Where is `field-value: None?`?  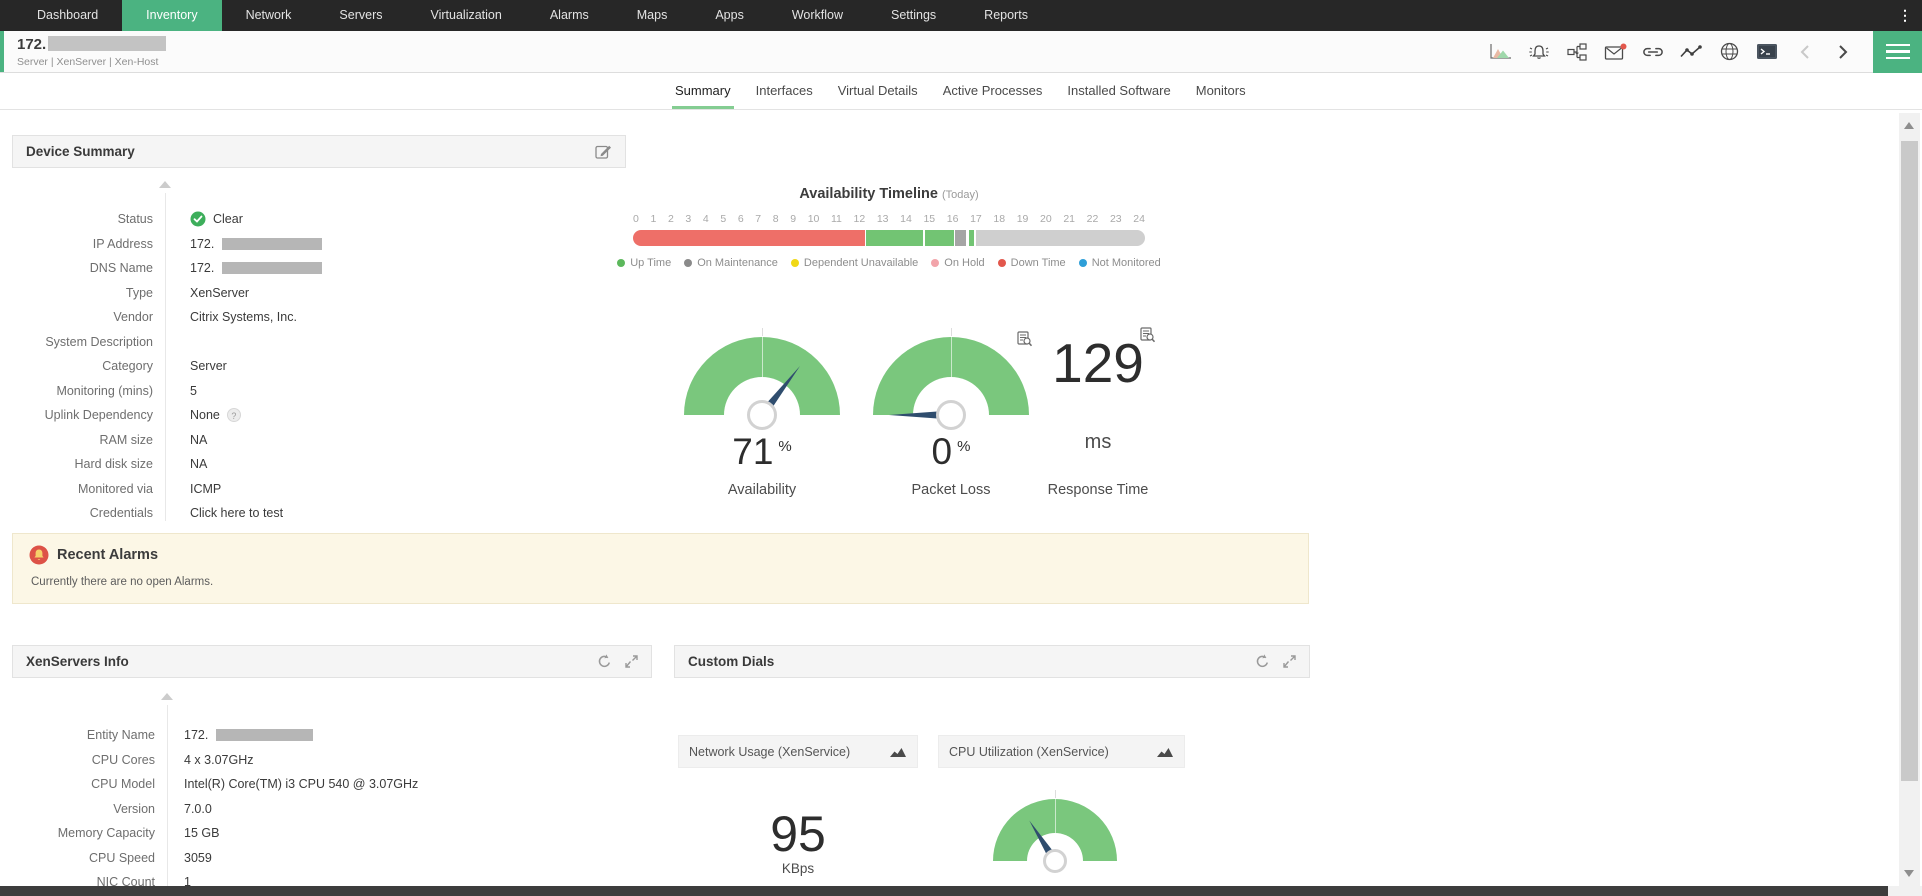 field-value: None? is located at coordinates (215, 415).